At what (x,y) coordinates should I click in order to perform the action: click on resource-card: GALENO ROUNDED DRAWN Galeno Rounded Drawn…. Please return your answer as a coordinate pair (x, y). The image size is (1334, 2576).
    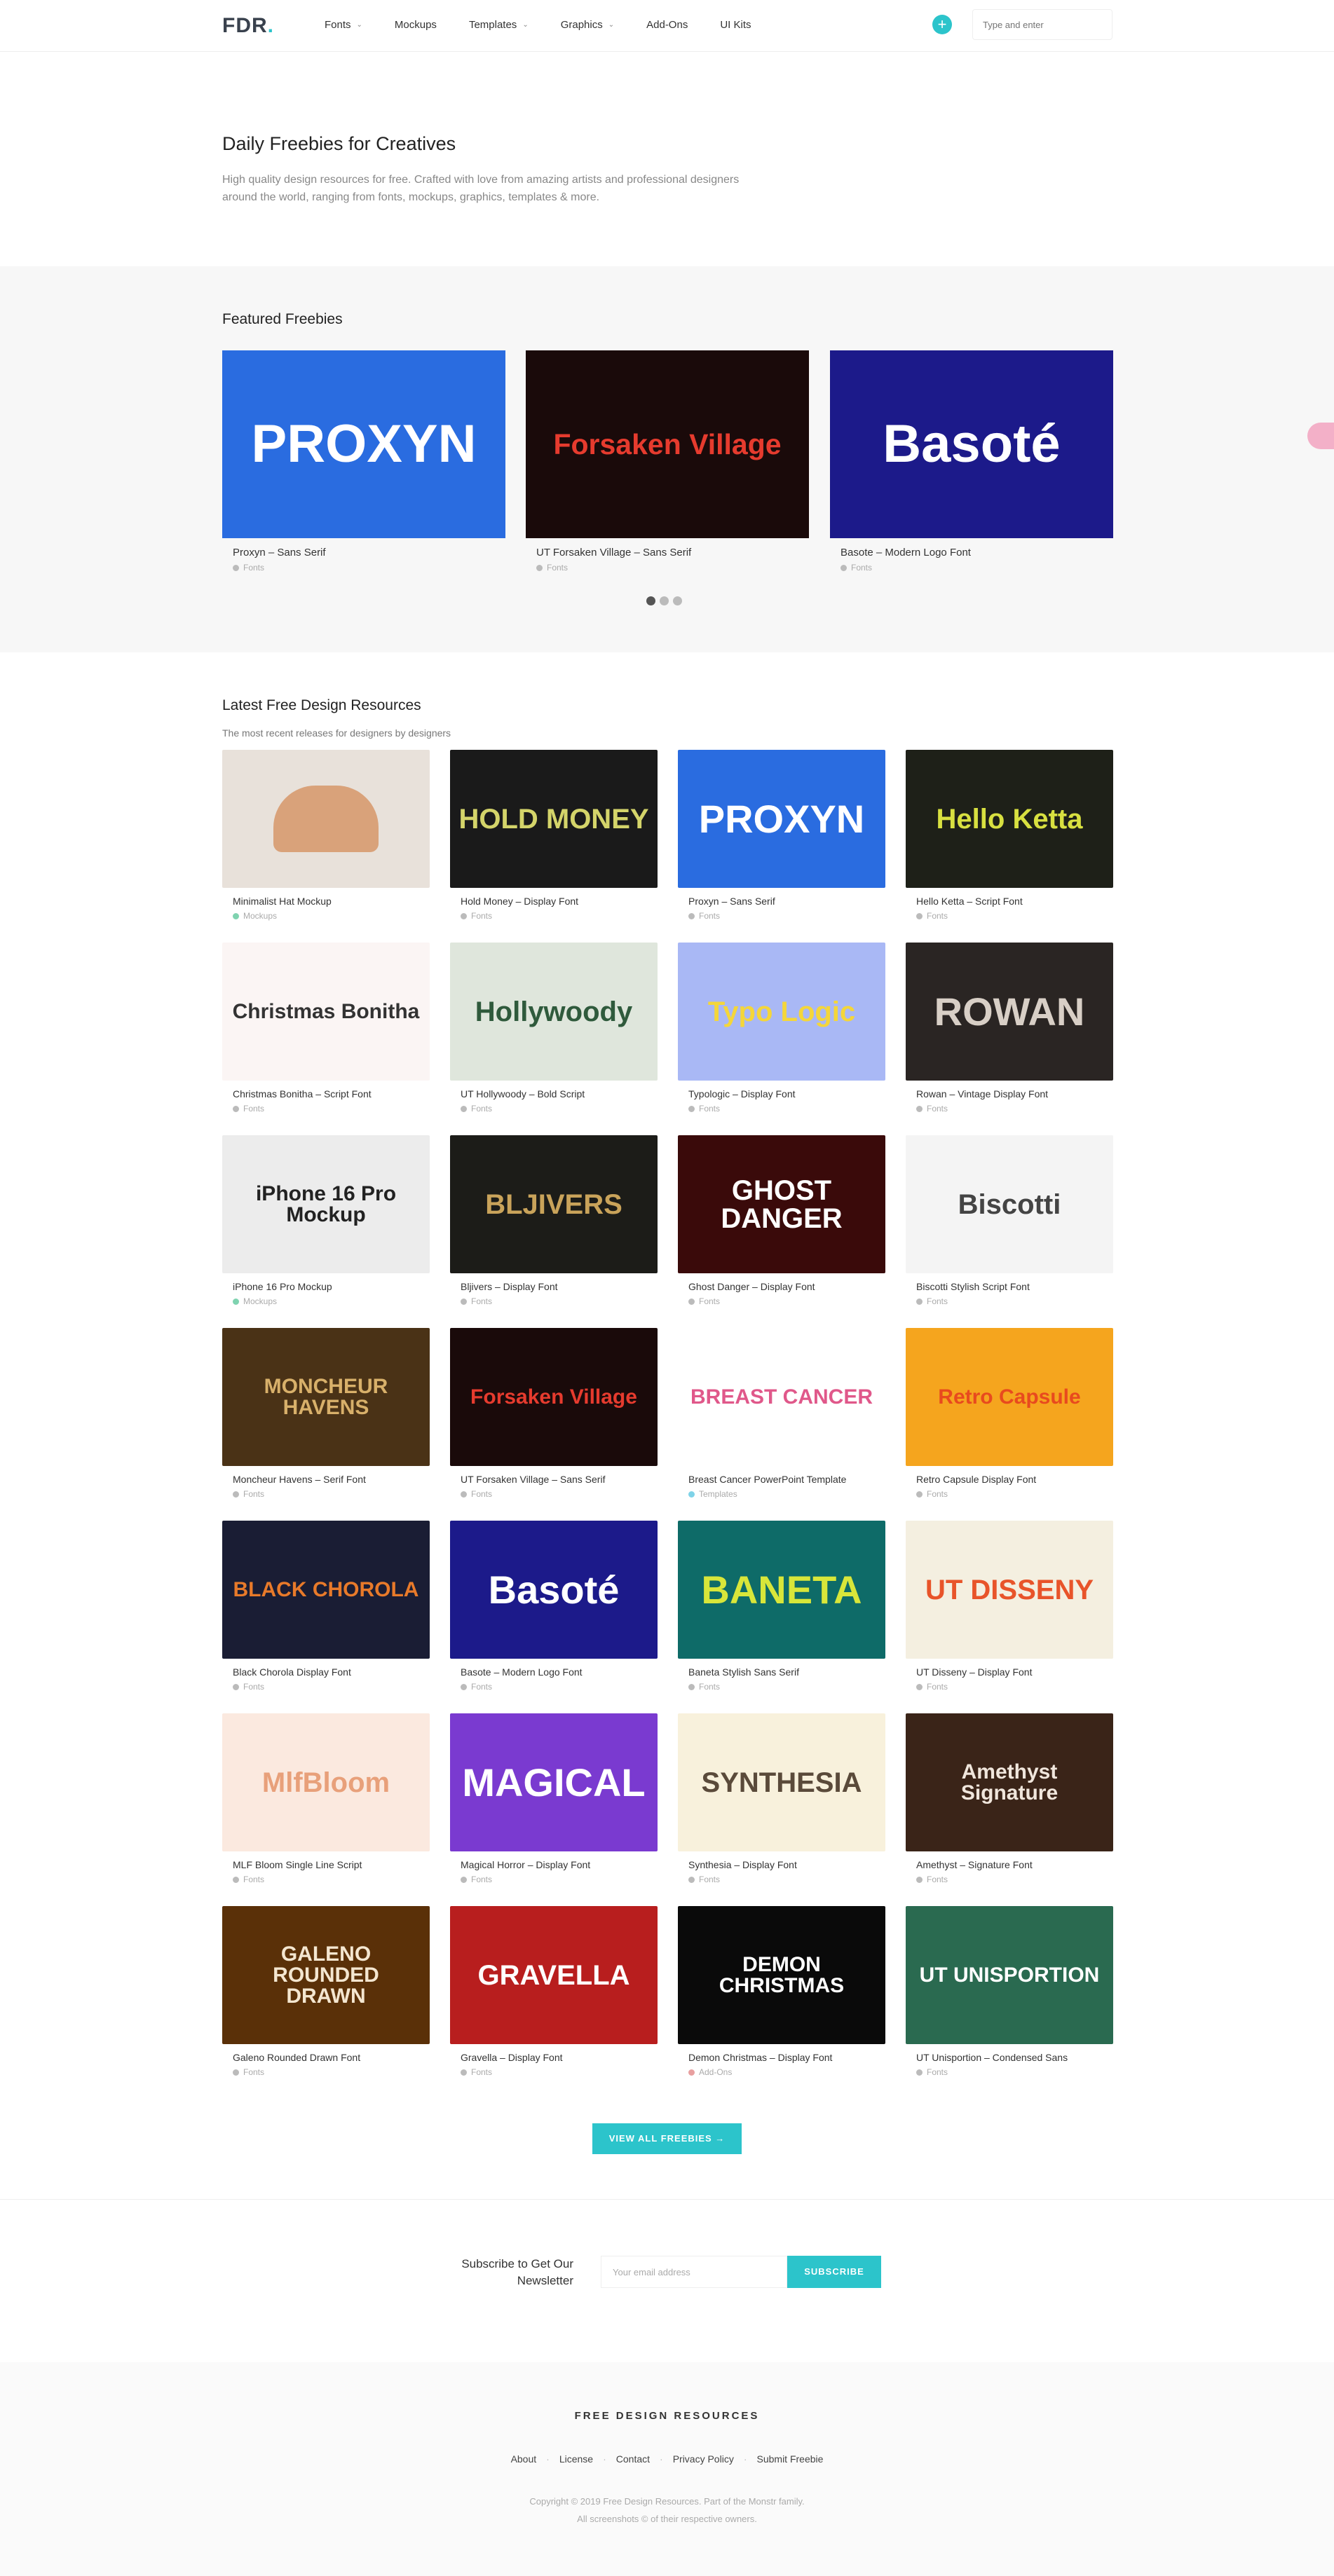
    Looking at the image, I should click on (326, 1992).